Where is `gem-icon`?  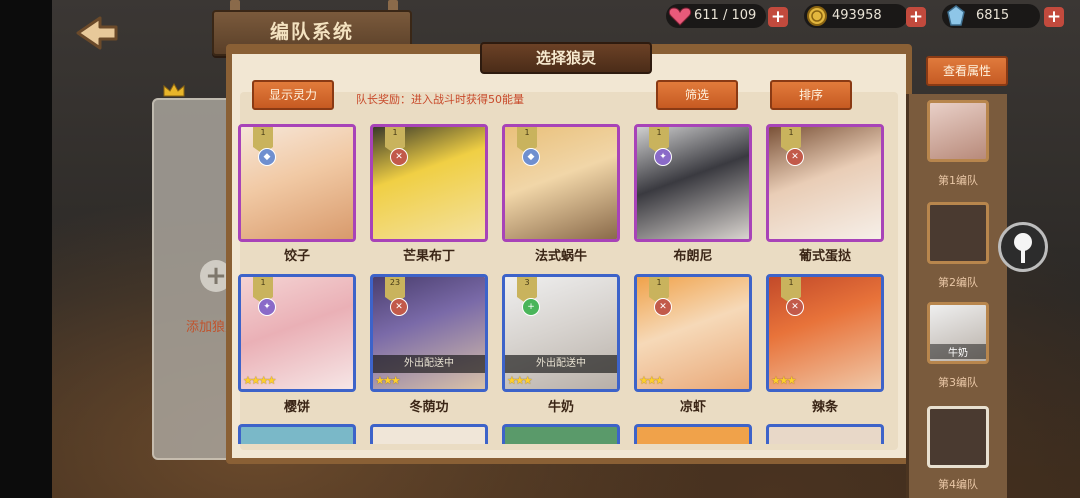
gem-icon is located at coordinates (956, 15).